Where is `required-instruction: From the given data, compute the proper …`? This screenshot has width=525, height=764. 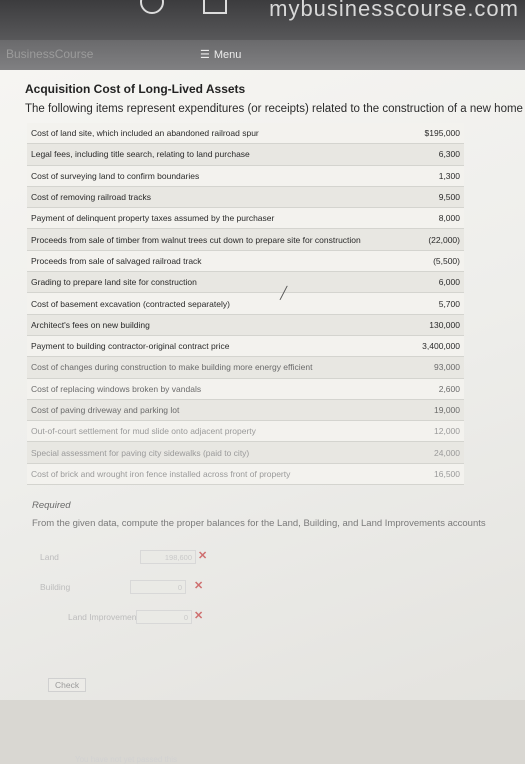 required-instruction: From the given data, compute the proper … is located at coordinates (259, 523).